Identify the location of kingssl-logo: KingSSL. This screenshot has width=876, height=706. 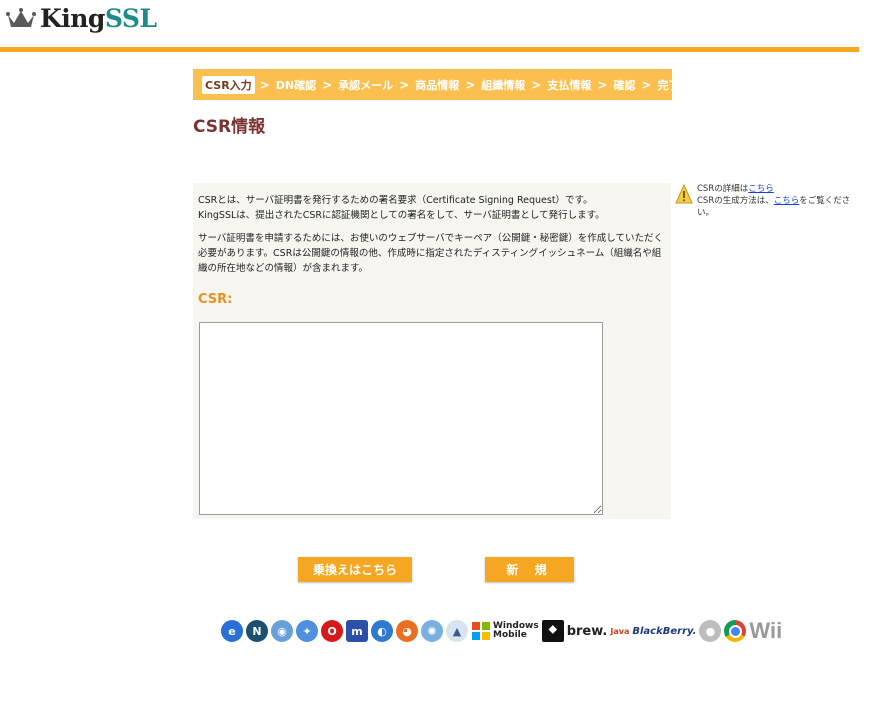
(81, 18).